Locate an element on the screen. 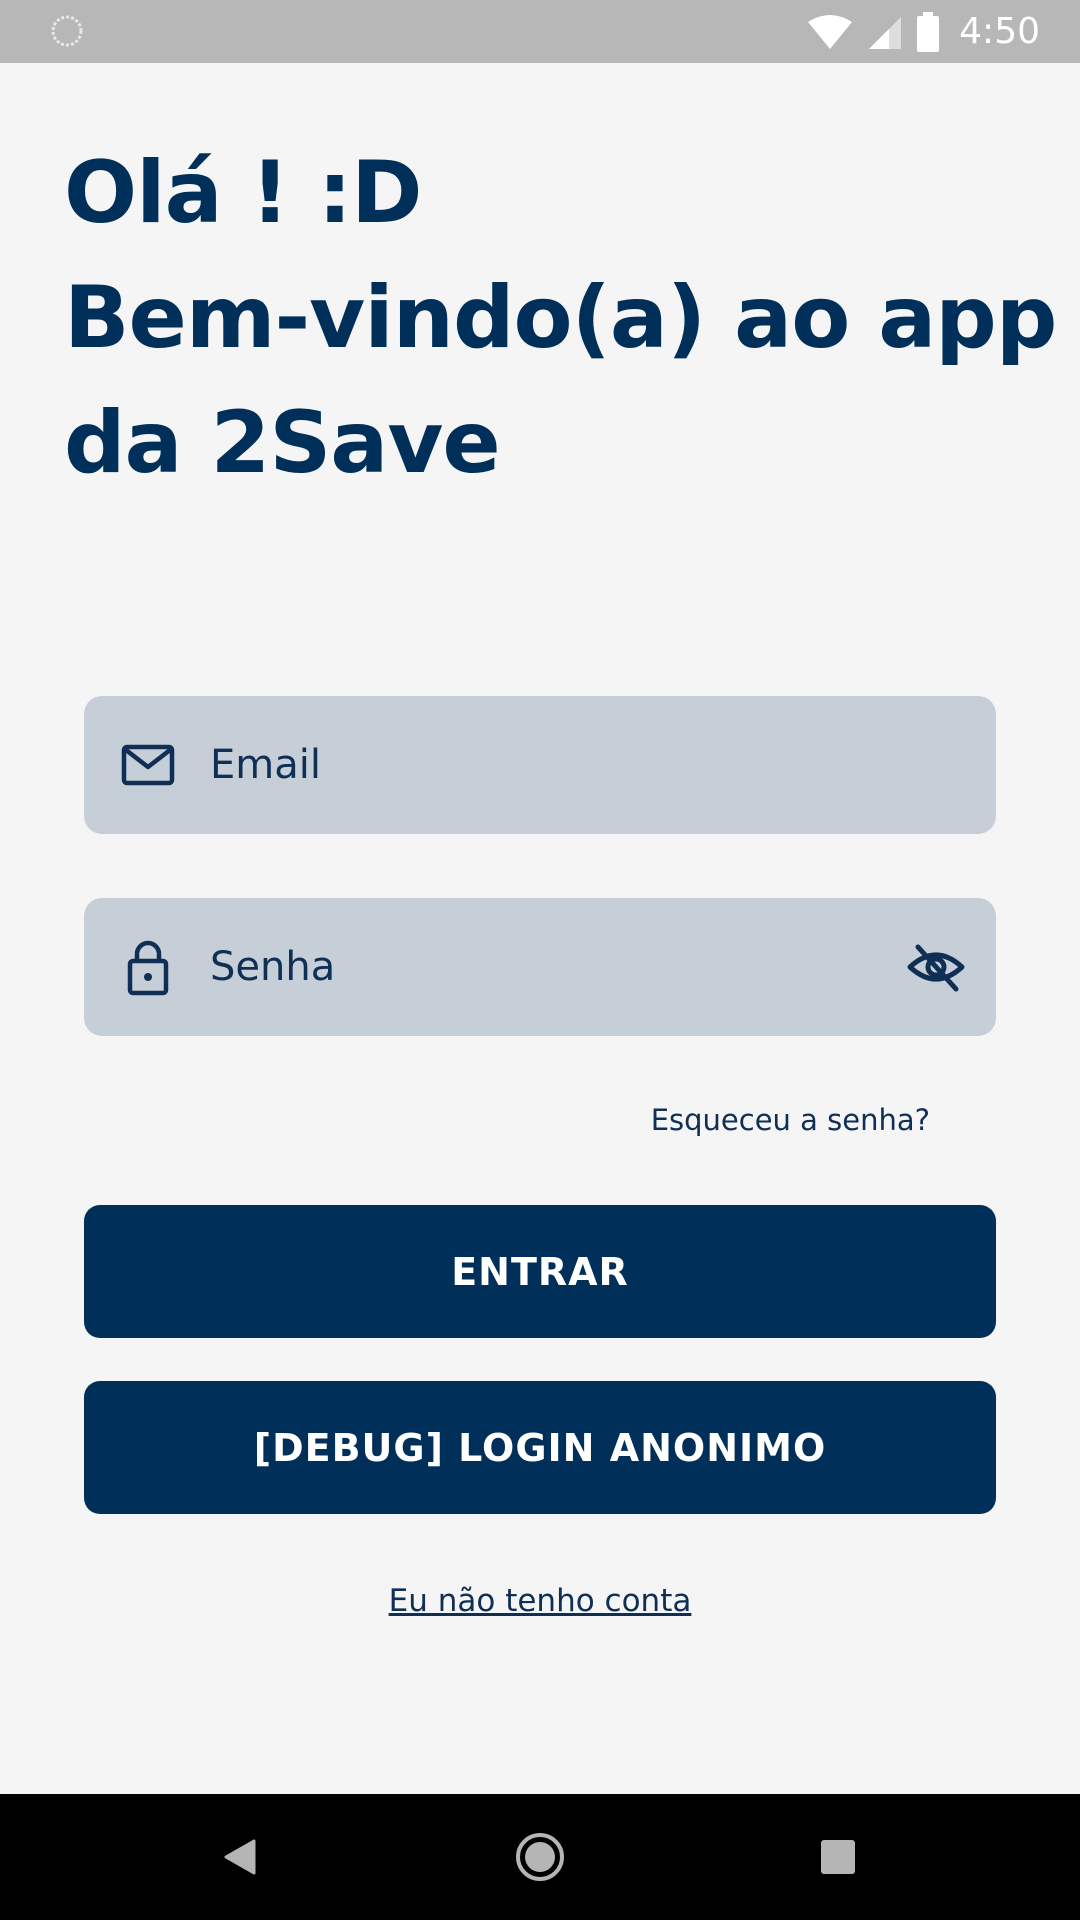 This screenshot has width=1080, height=1920. status-icons: 4:50 is located at coordinates (923, 31).